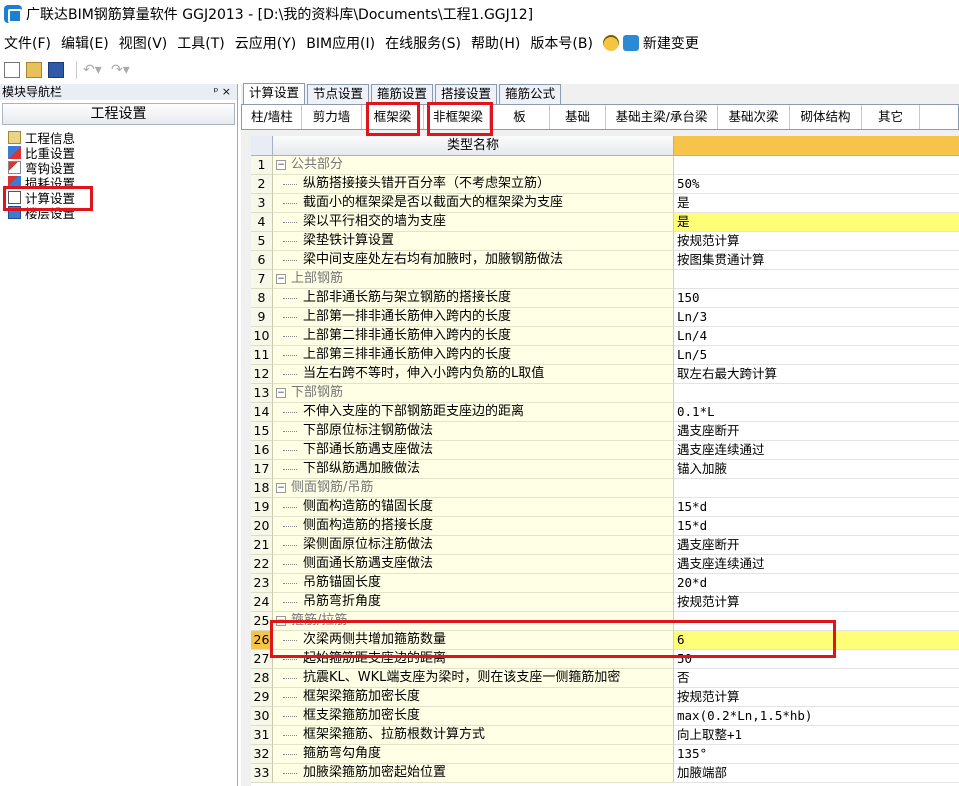 Image resolution: width=959 pixels, height=786 pixels. I want to click on tab-calc-settings: 计算设置, so click(274, 93).